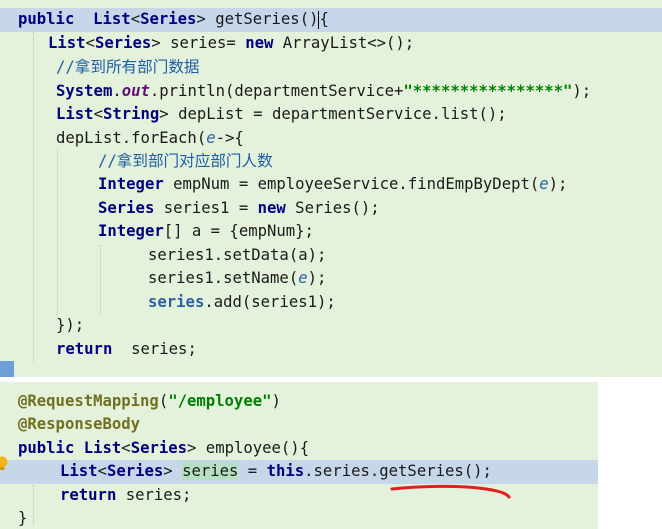 This screenshot has height=529, width=662. Describe the element at coordinates (252, 471) in the screenshot. I see `code-token: =` at that location.